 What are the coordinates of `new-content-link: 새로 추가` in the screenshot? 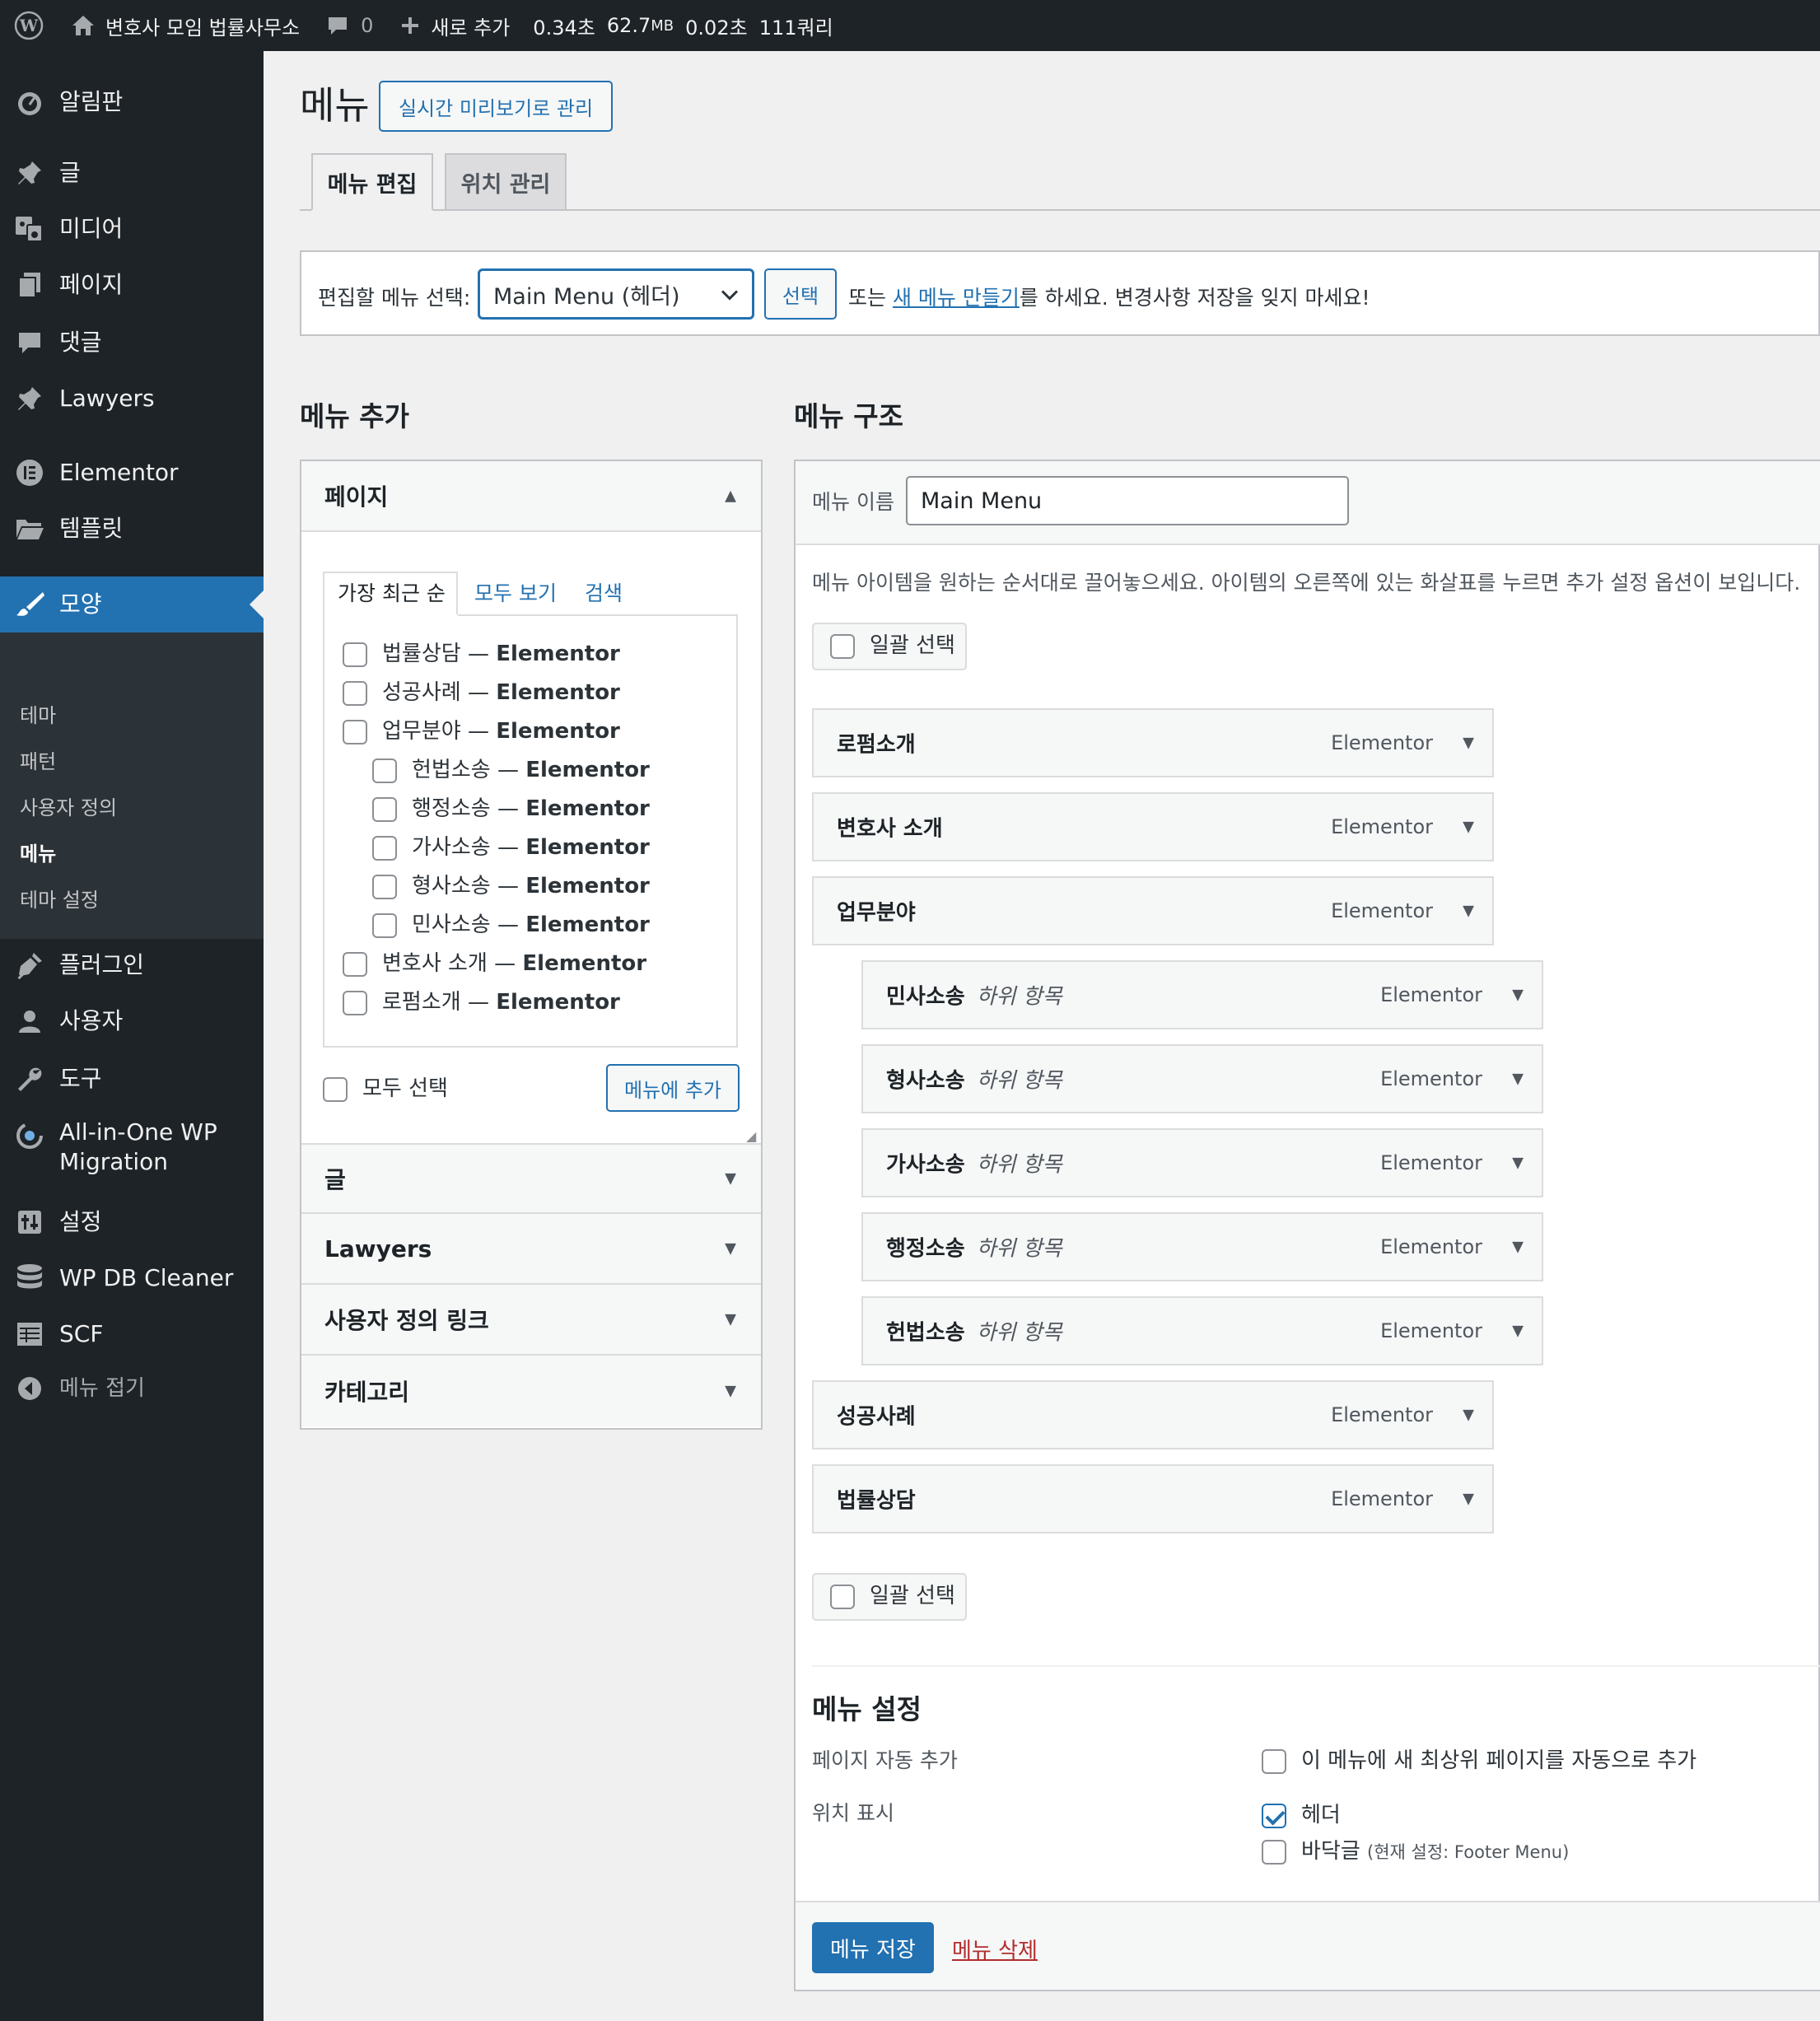 It's located at (454, 25).